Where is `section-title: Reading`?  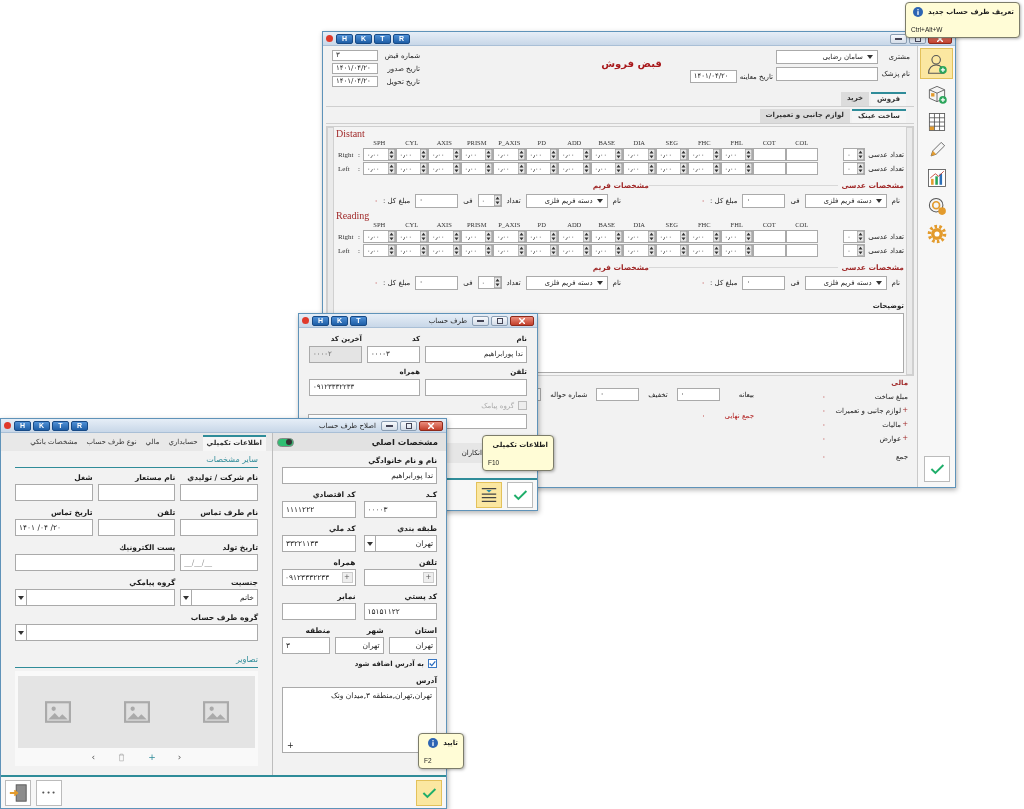
section-title: Reading is located at coordinates (353, 215).